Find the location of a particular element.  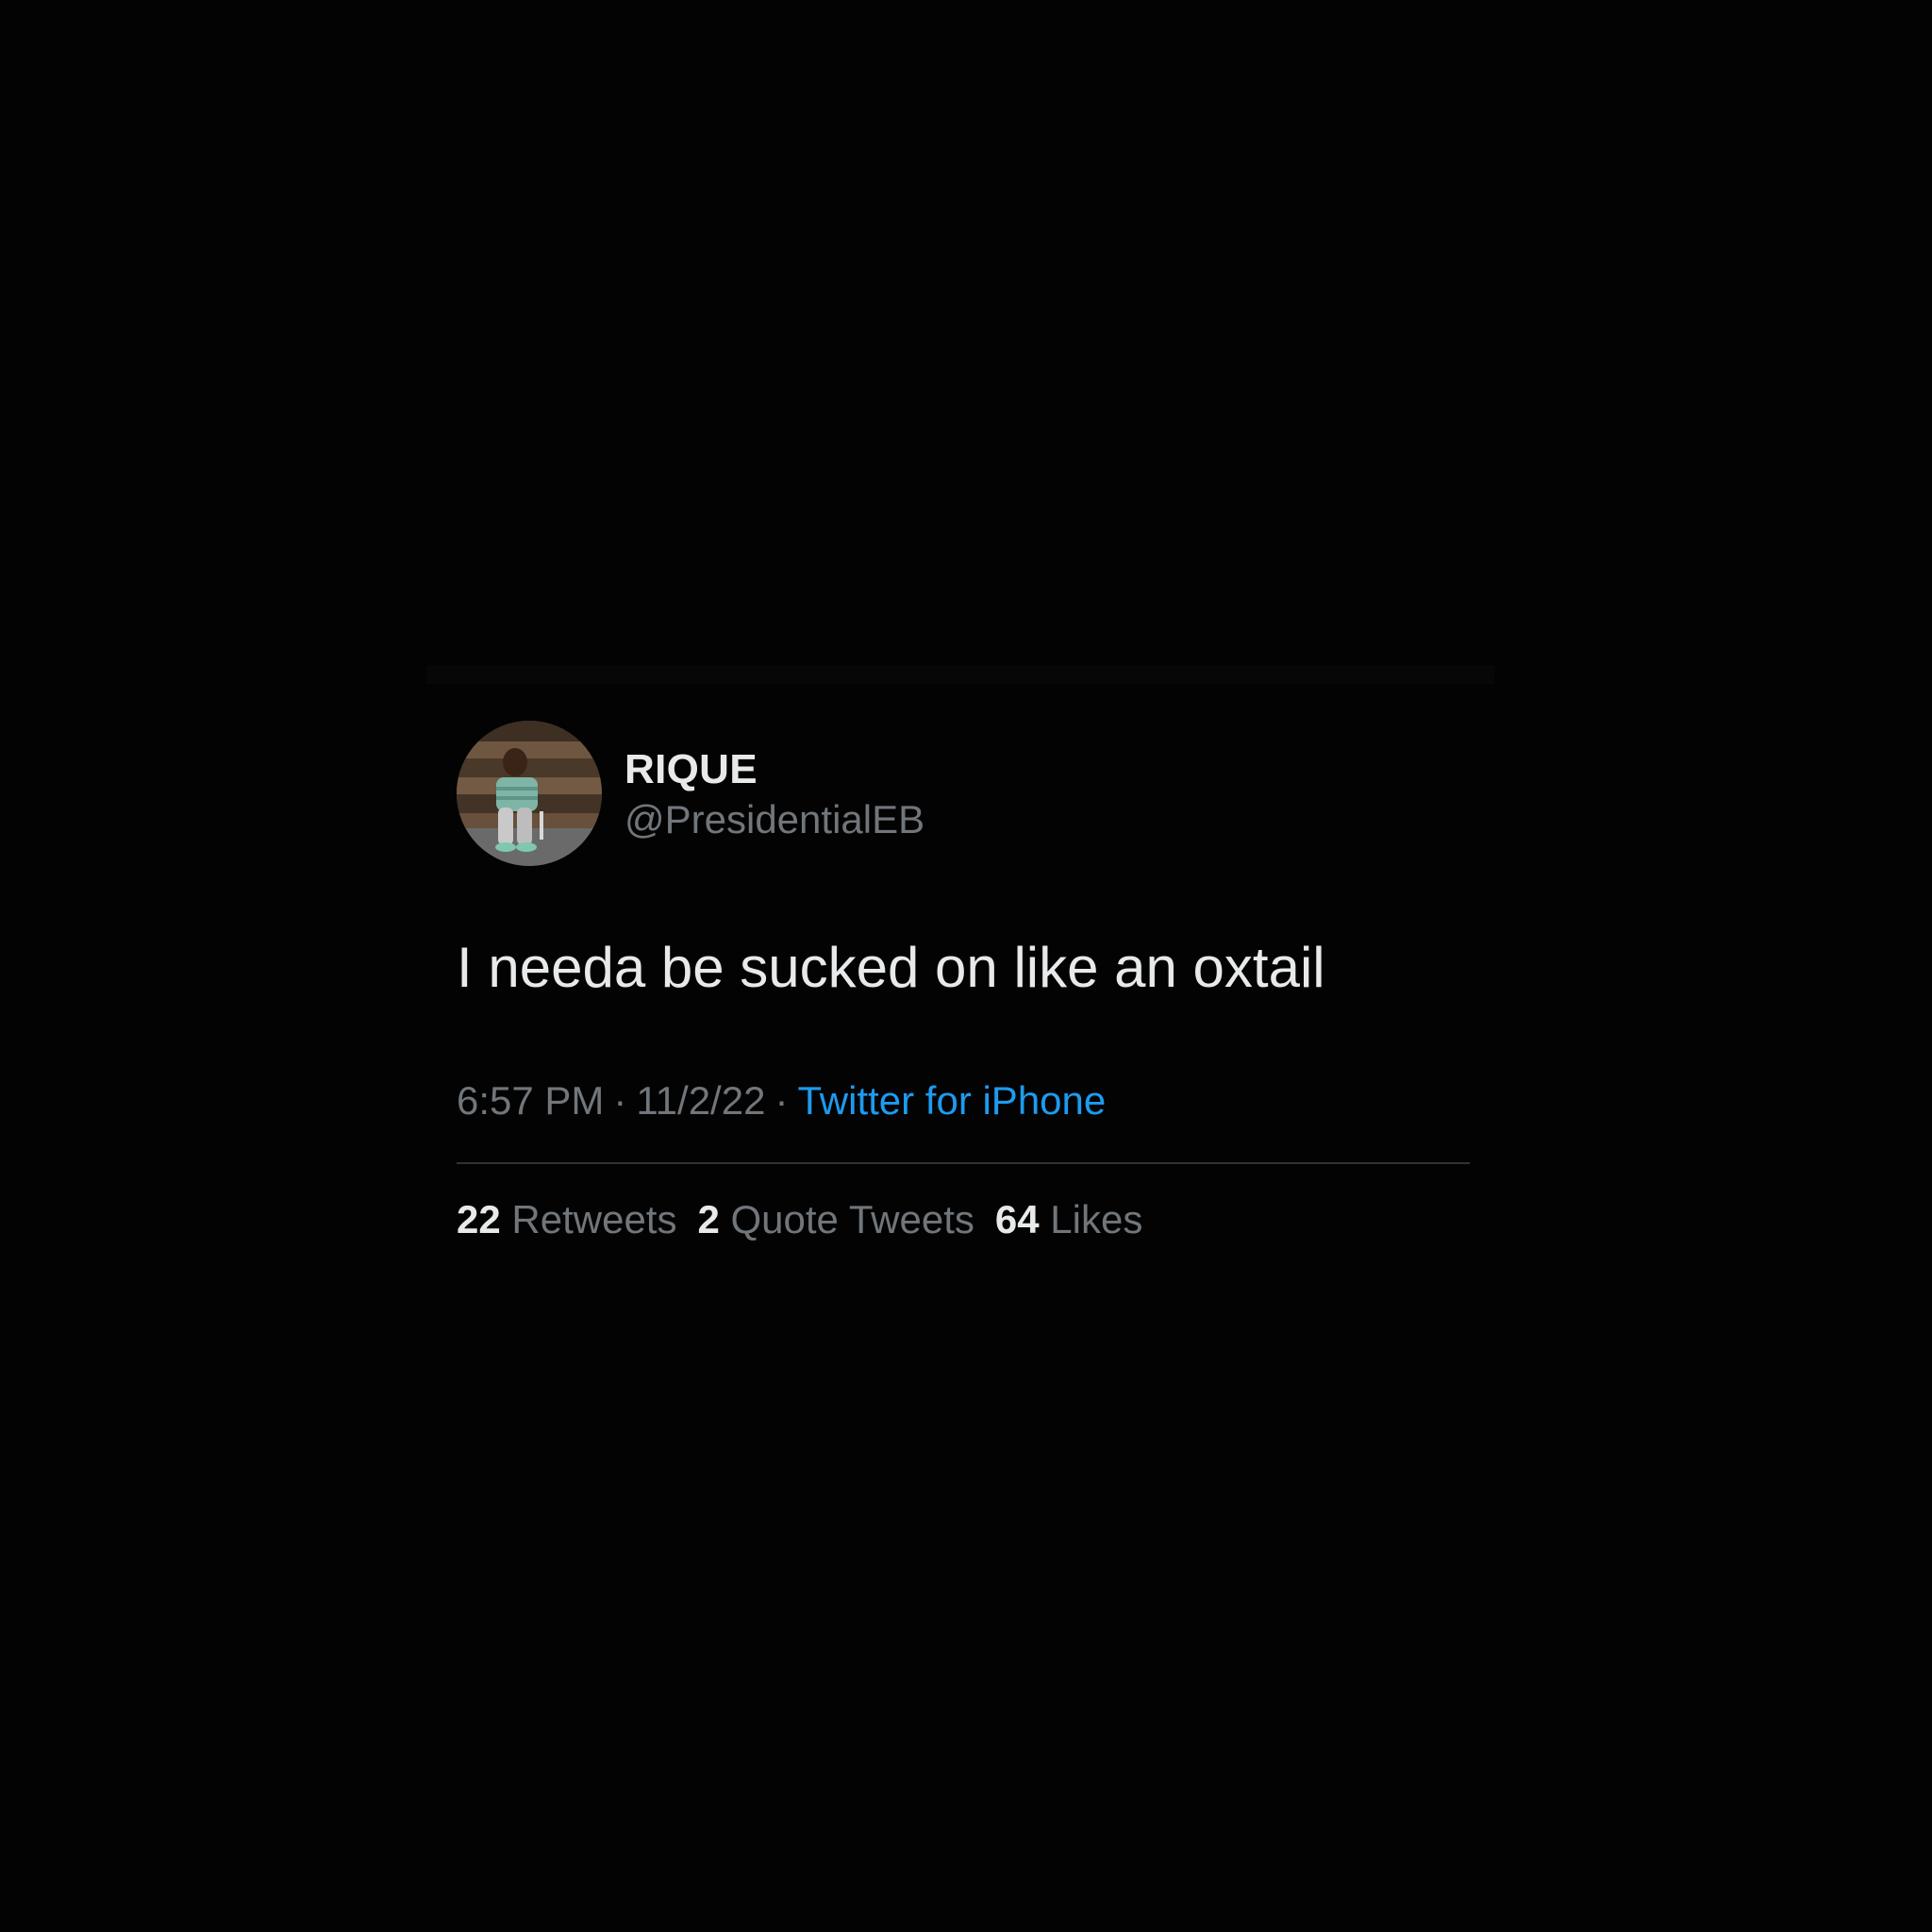

divider is located at coordinates (964, 1163).